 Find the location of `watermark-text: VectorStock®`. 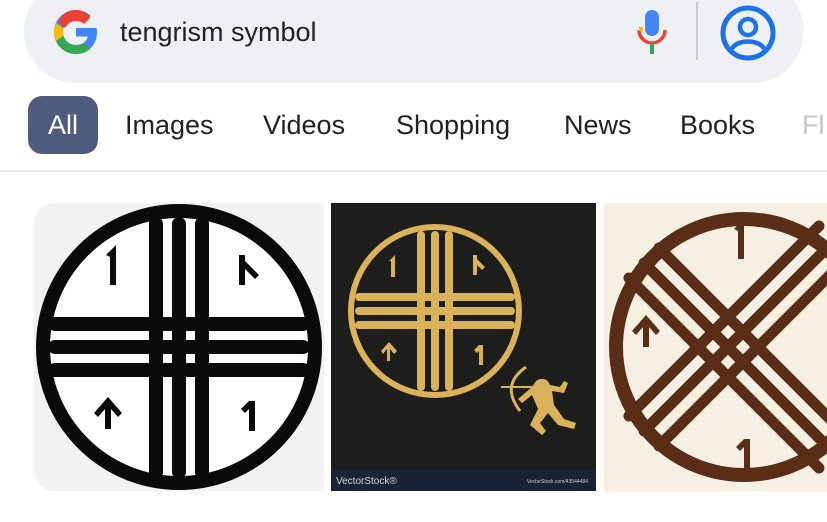

watermark-text: VectorStock® is located at coordinates (366, 481).